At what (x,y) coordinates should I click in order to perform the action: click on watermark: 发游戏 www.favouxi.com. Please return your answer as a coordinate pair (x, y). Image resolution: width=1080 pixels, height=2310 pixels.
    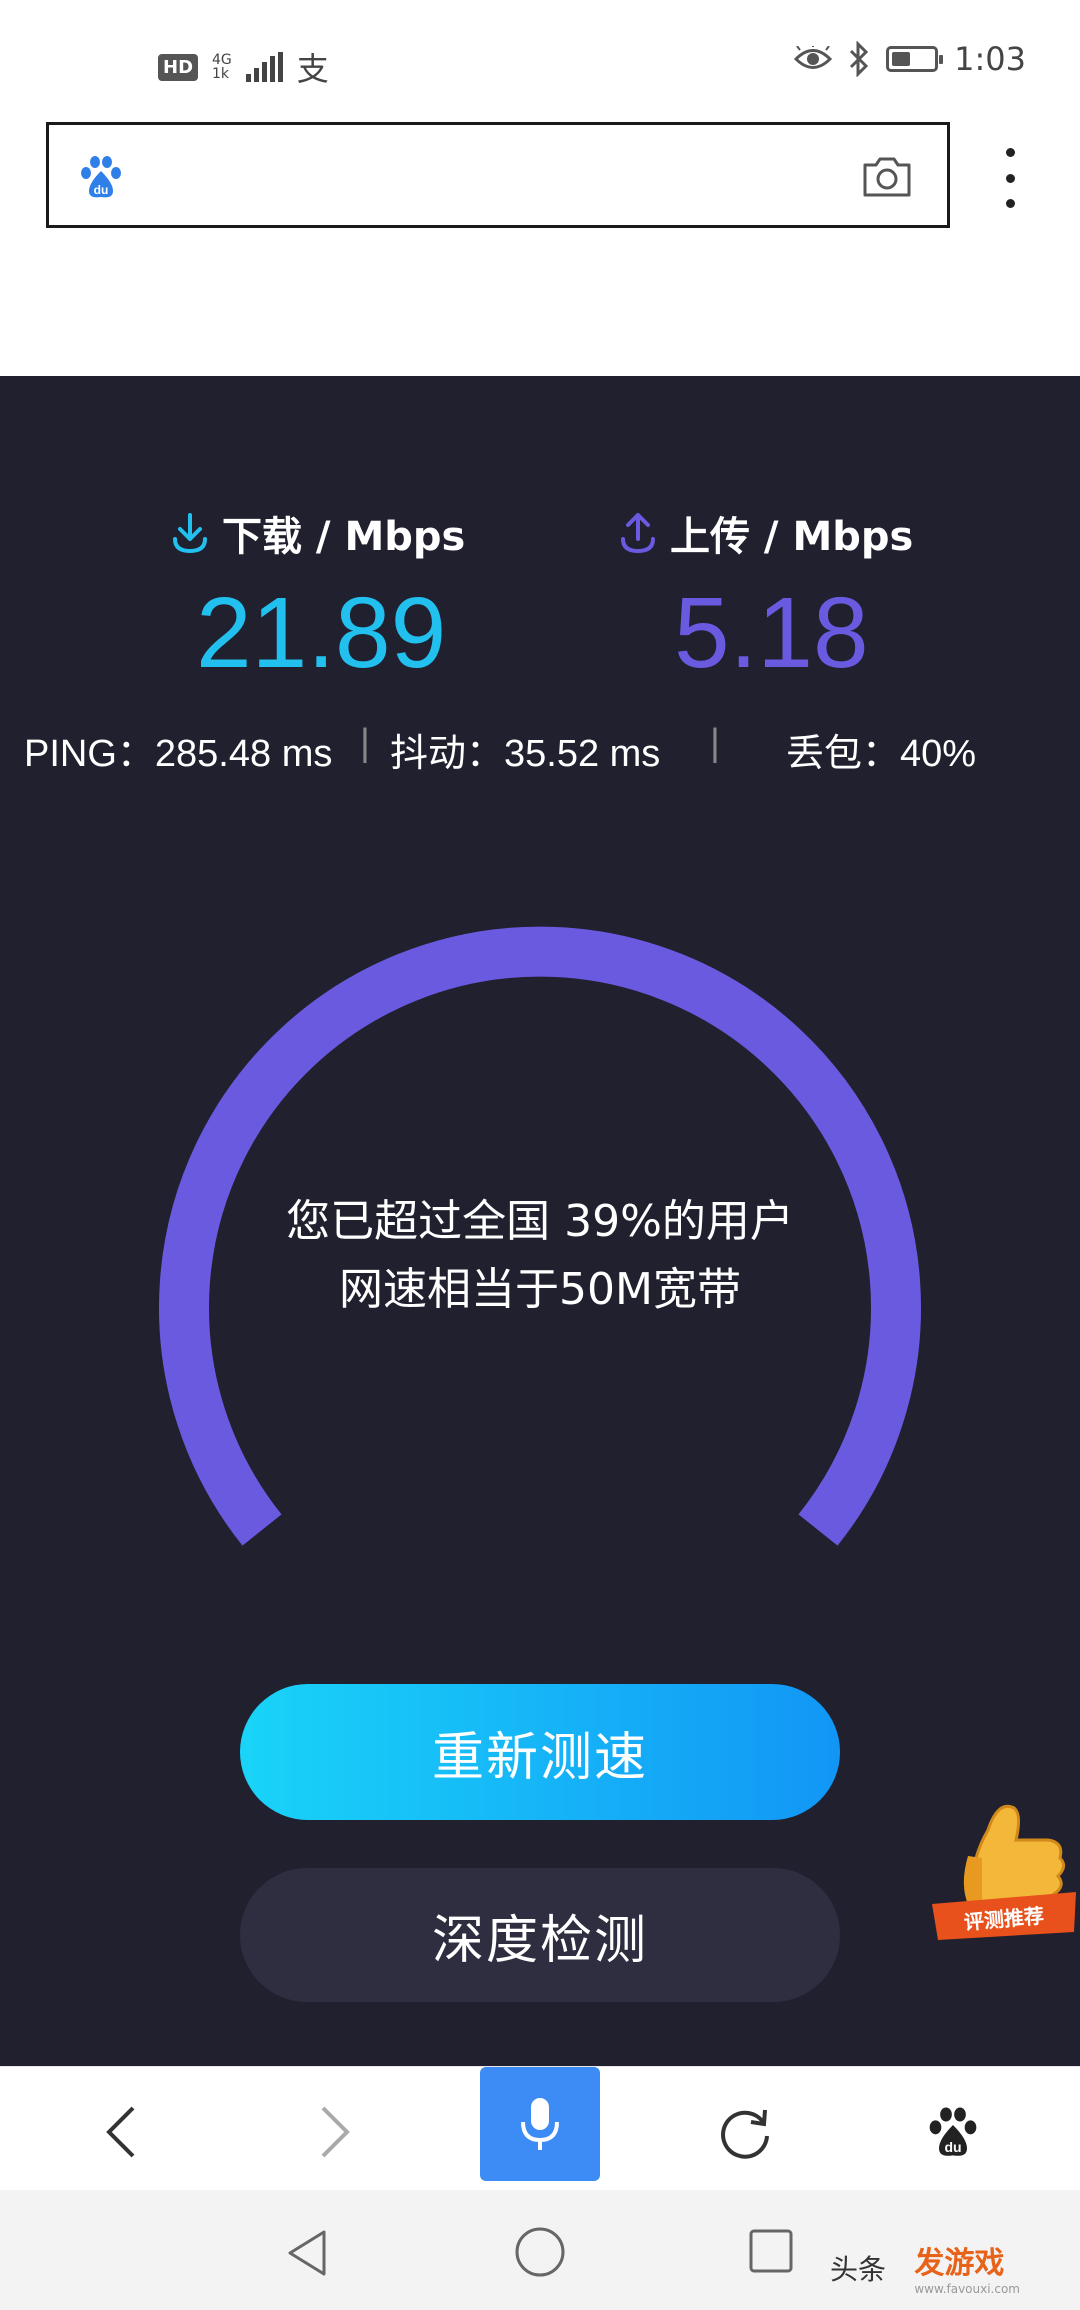
    Looking at the image, I should click on (967, 2267).